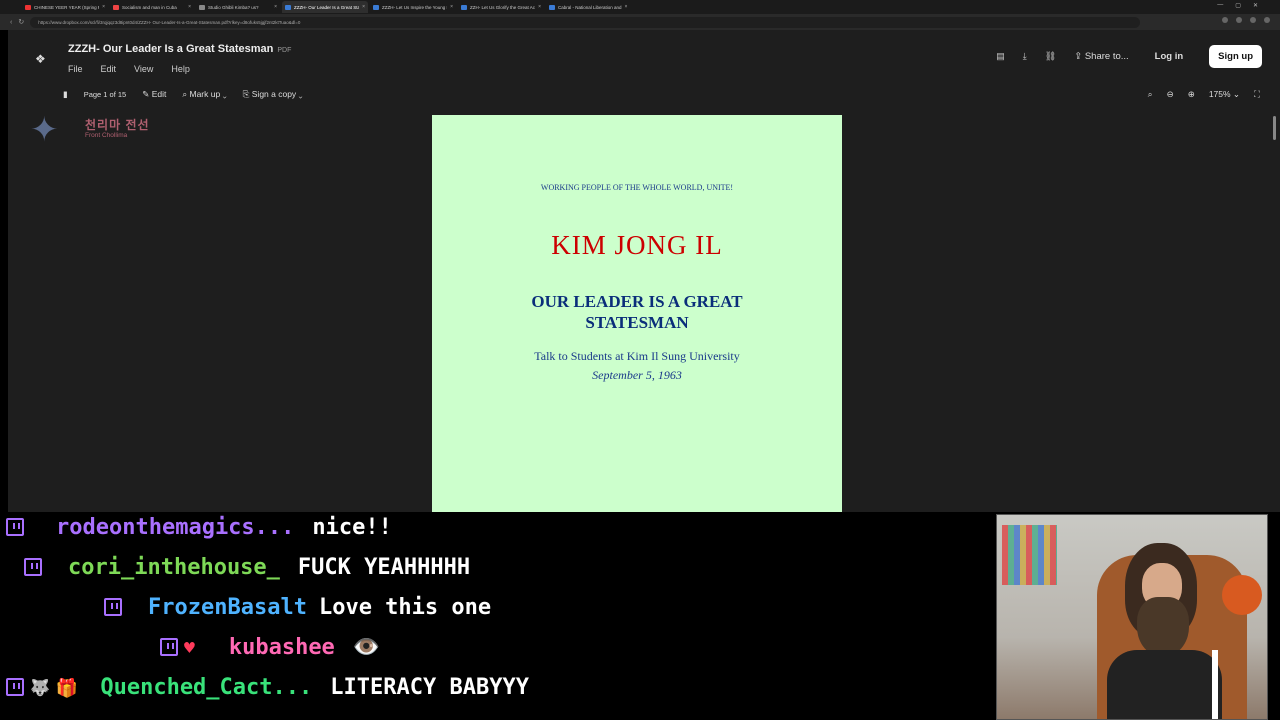 Image resolution: width=1280 pixels, height=720 pixels. I want to click on tab-label: Studio Ghibli Kimba? us?, so click(233, 7).